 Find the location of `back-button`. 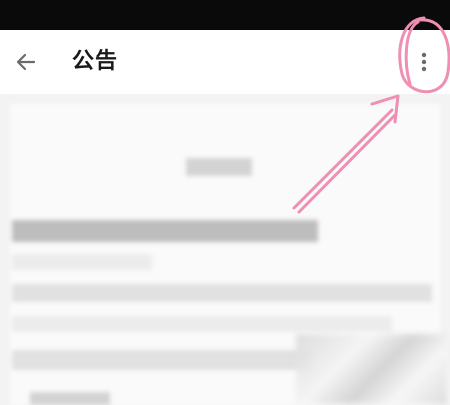

back-button is located at coordinates (26, 62).